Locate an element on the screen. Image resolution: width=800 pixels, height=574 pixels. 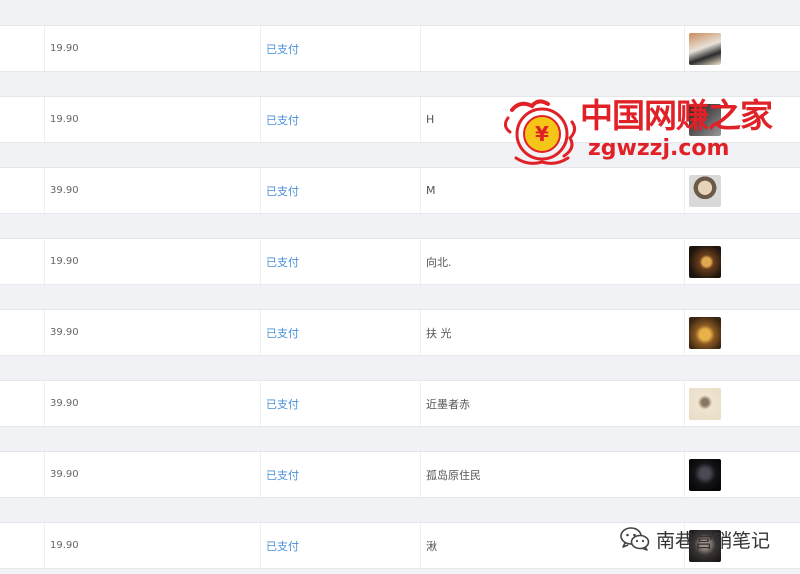
watermark-url: zgwzzj.com is located at coordinates (659, 148).